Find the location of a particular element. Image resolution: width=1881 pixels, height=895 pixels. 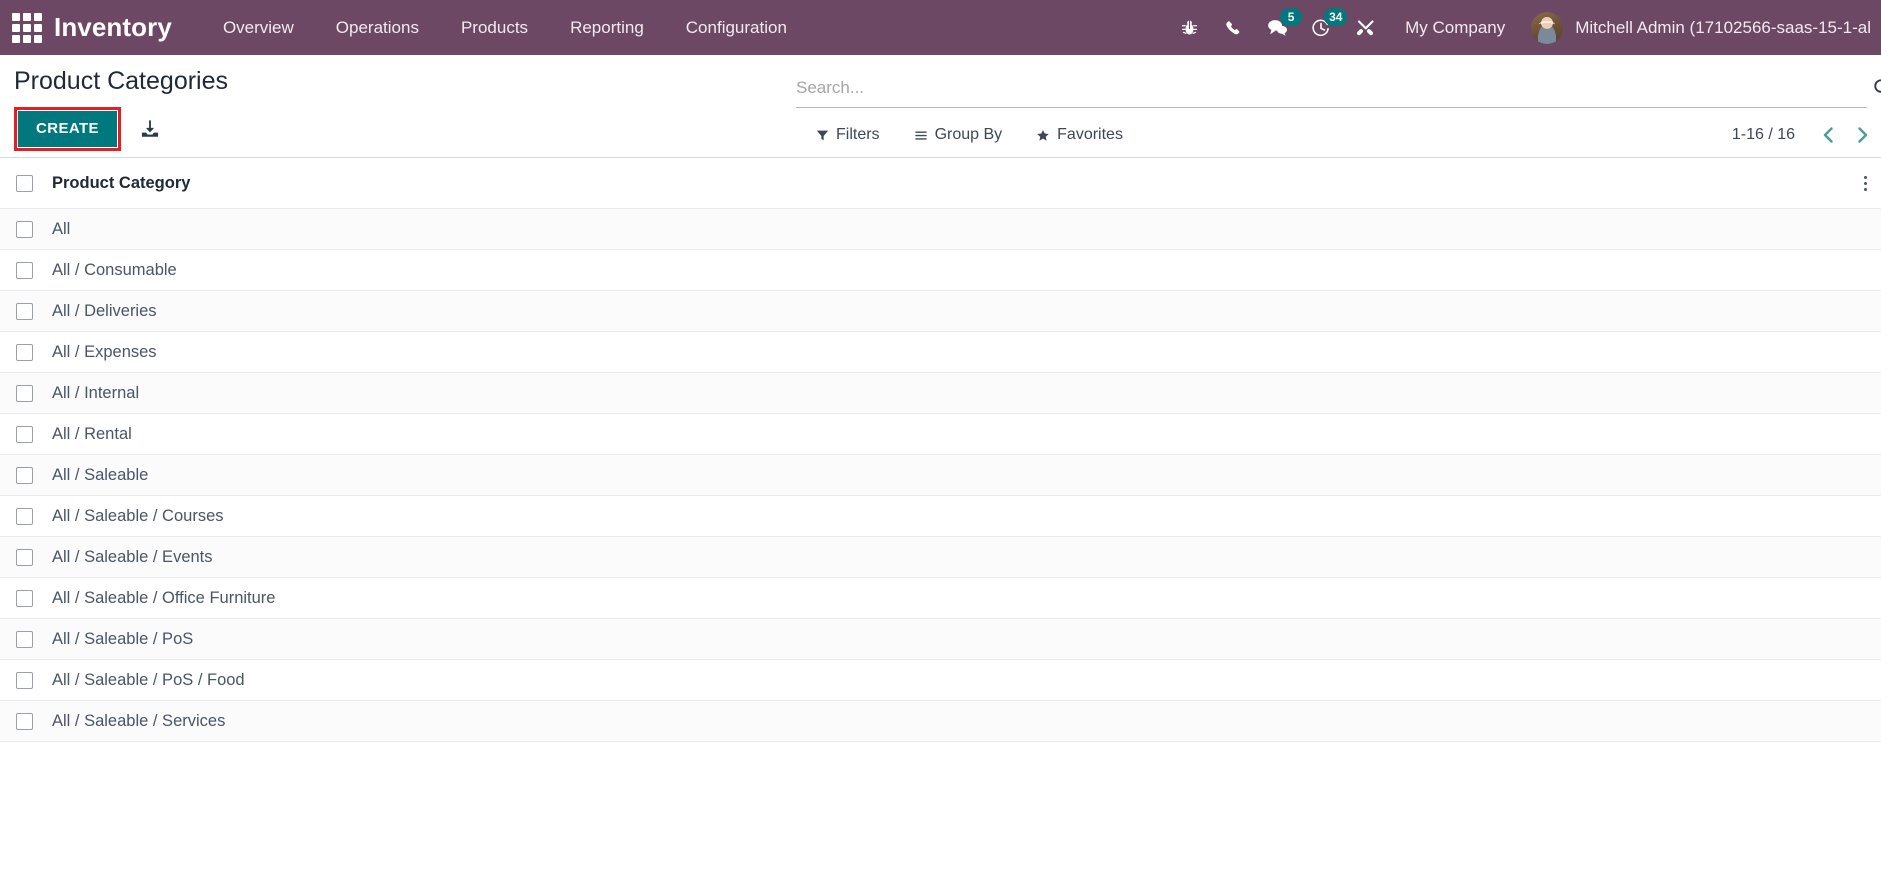

bug-icon is located at coordinates (1189, 27).